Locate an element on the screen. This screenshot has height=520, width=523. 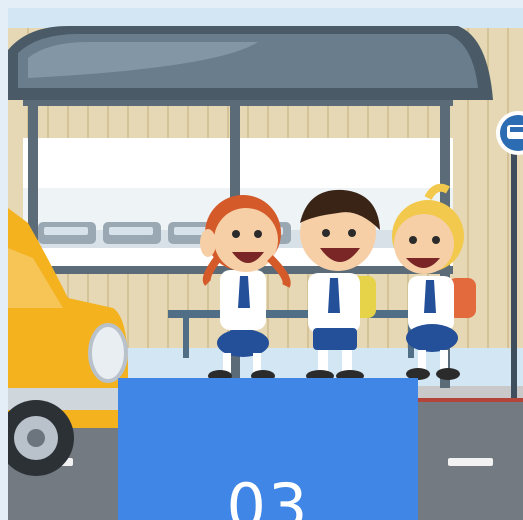
bus-icon is located at coordinates (515, 132).